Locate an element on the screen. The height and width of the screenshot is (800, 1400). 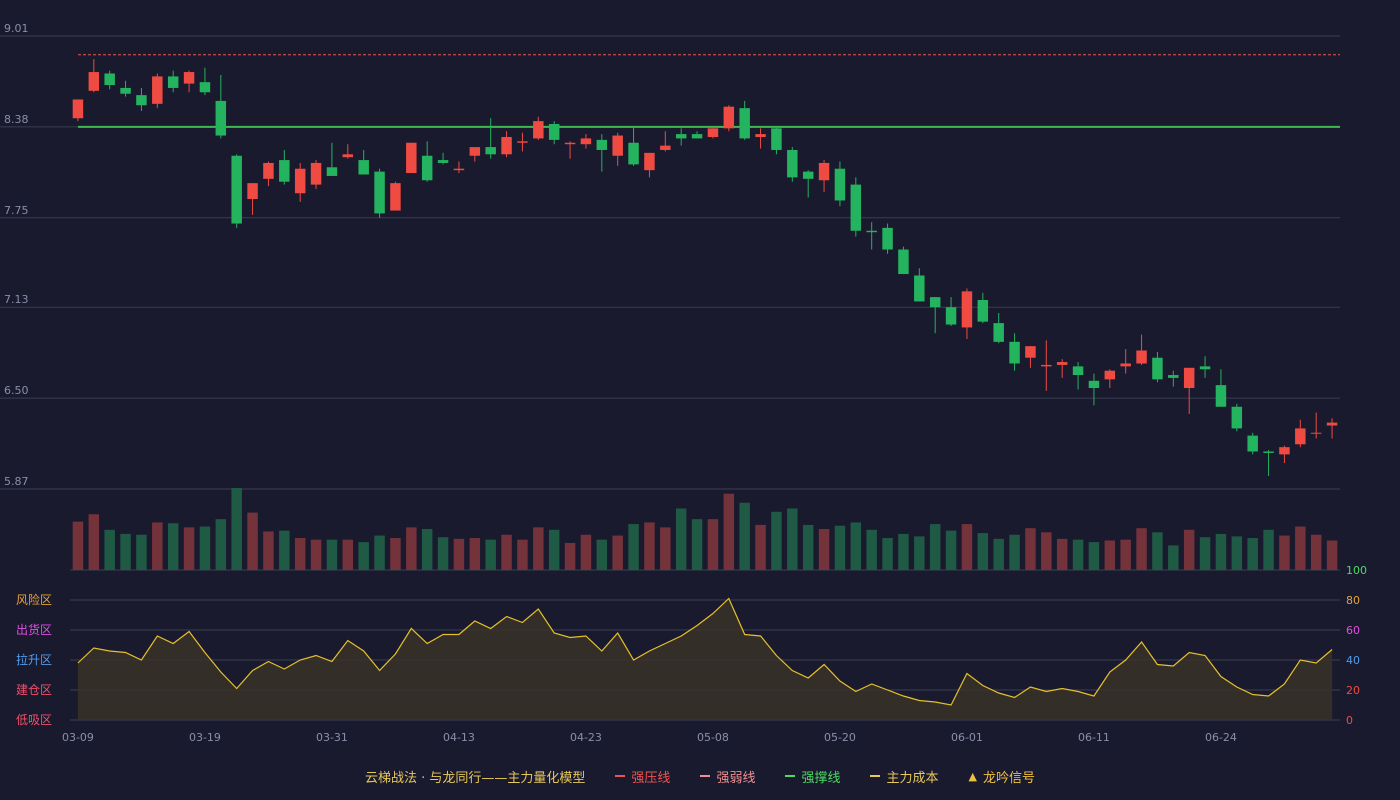
x-tick-label: 03-09 is located at coordinates (78, 737).